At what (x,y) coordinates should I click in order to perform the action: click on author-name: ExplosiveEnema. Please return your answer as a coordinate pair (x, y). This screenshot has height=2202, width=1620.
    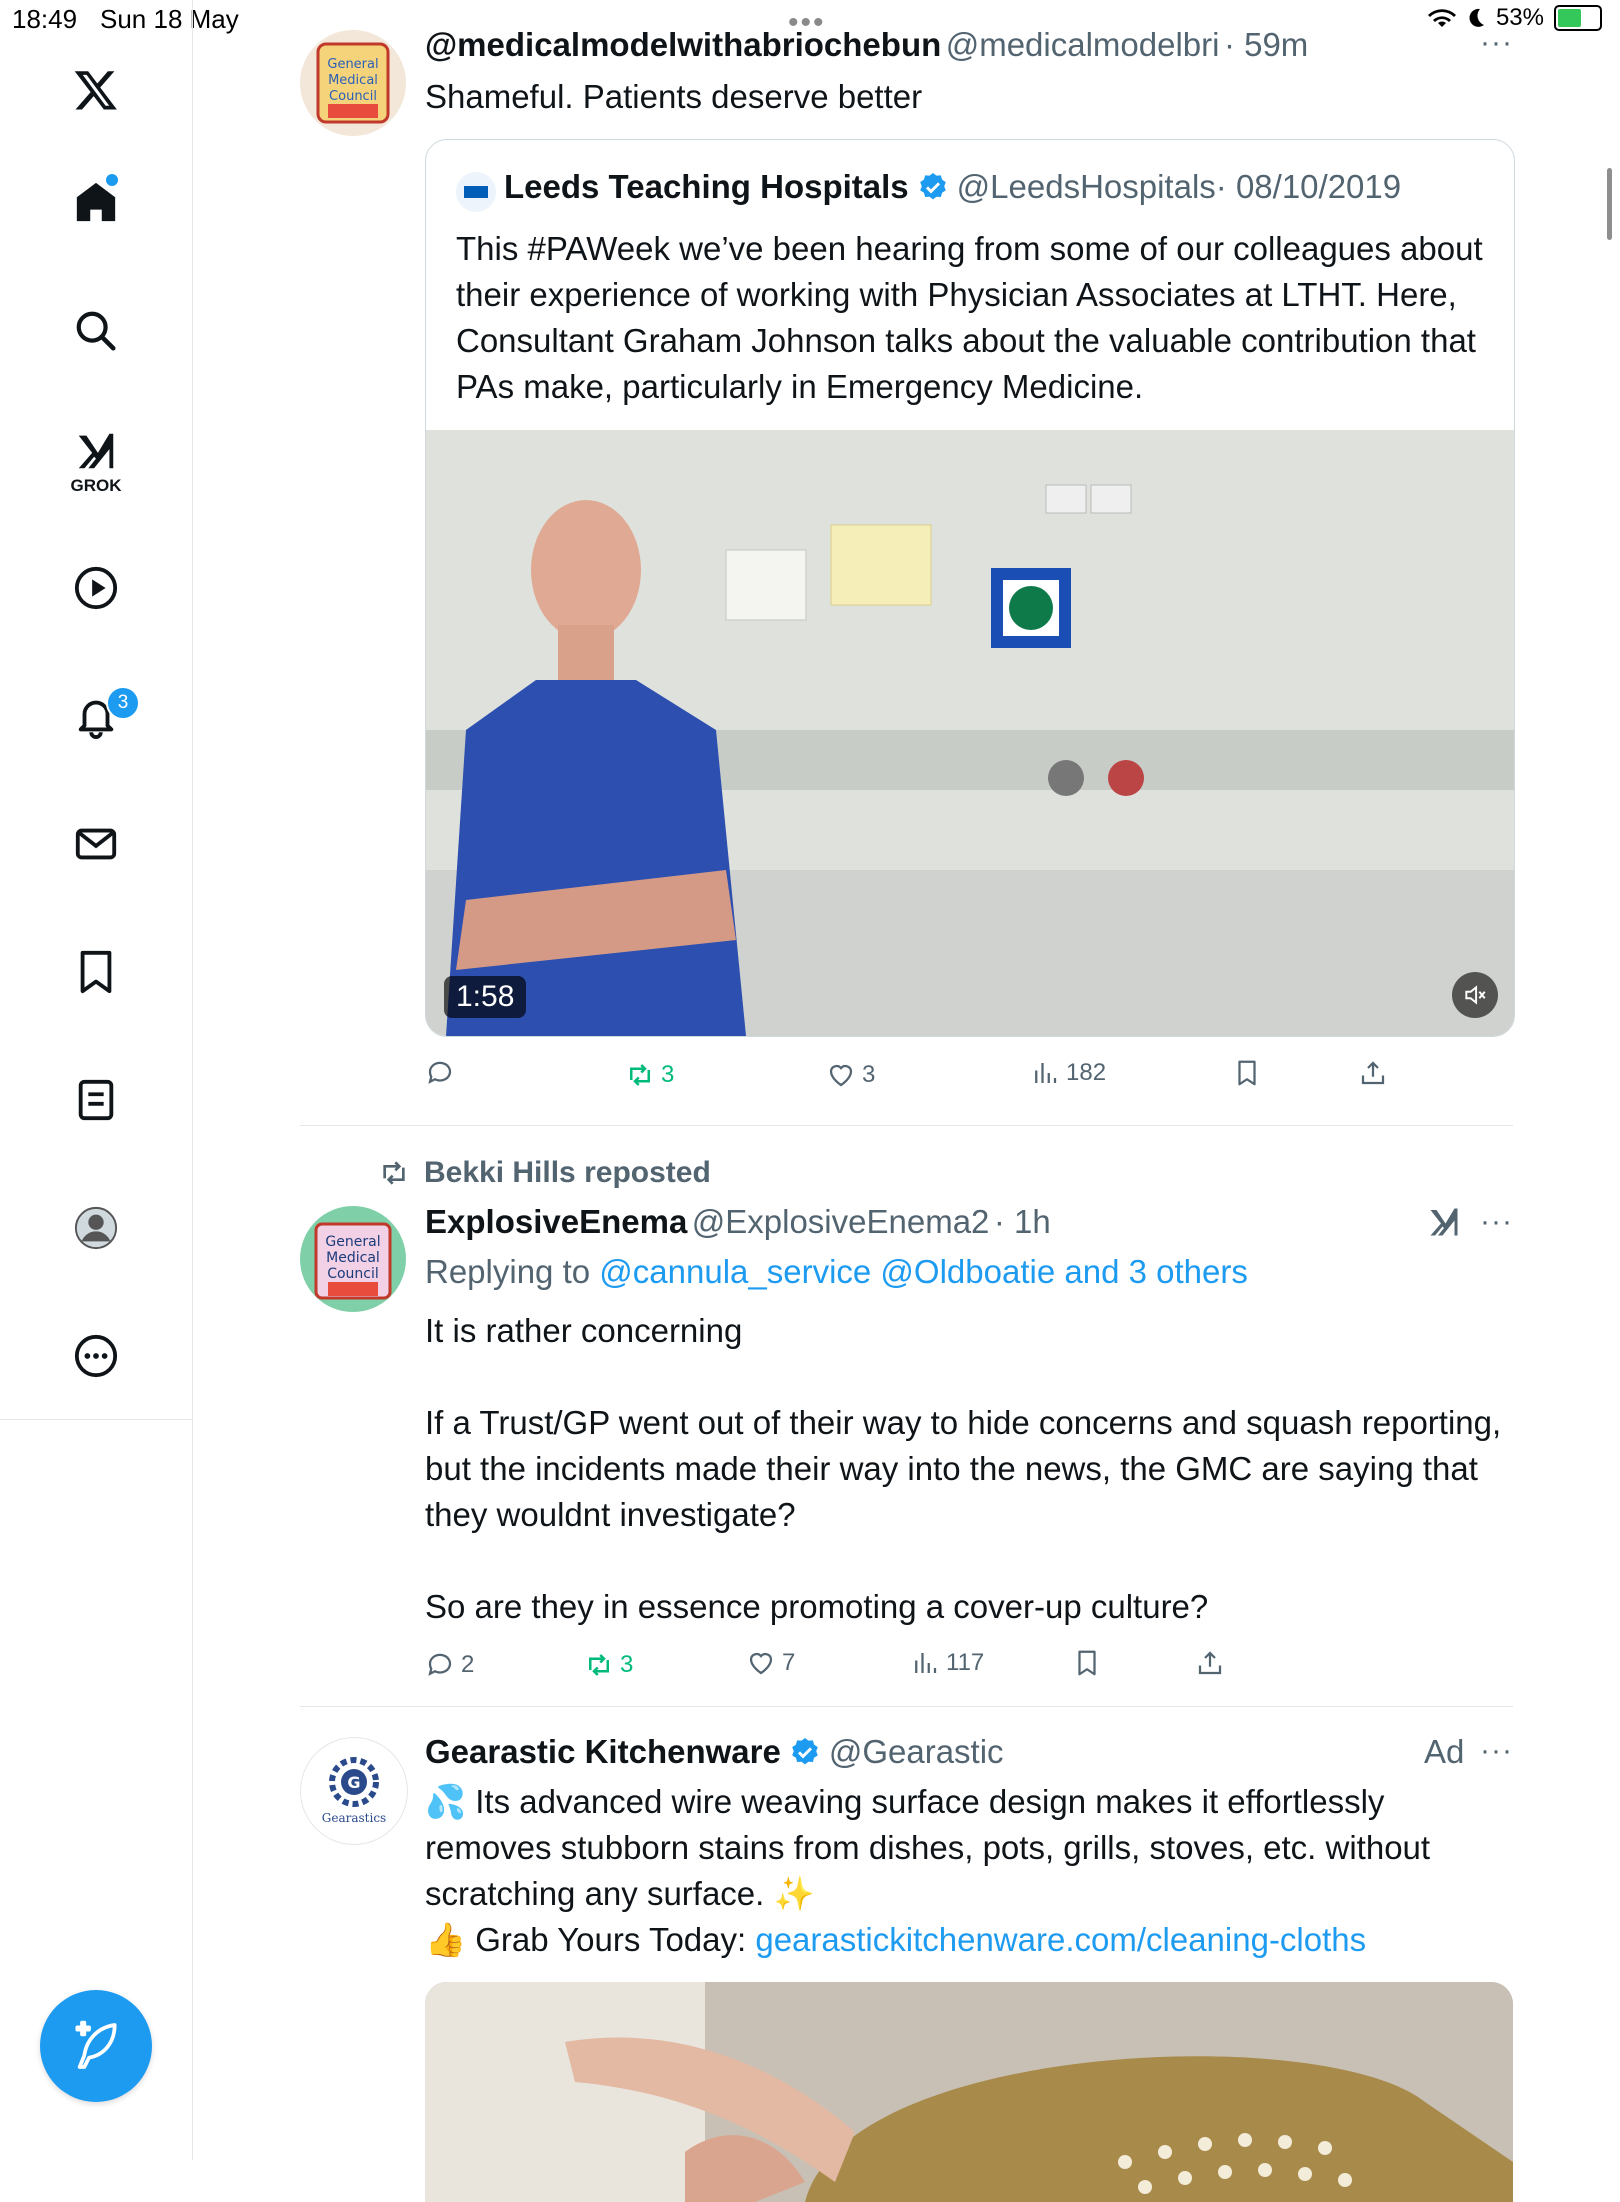
    Looking at the image, I should click on (556, 1221).